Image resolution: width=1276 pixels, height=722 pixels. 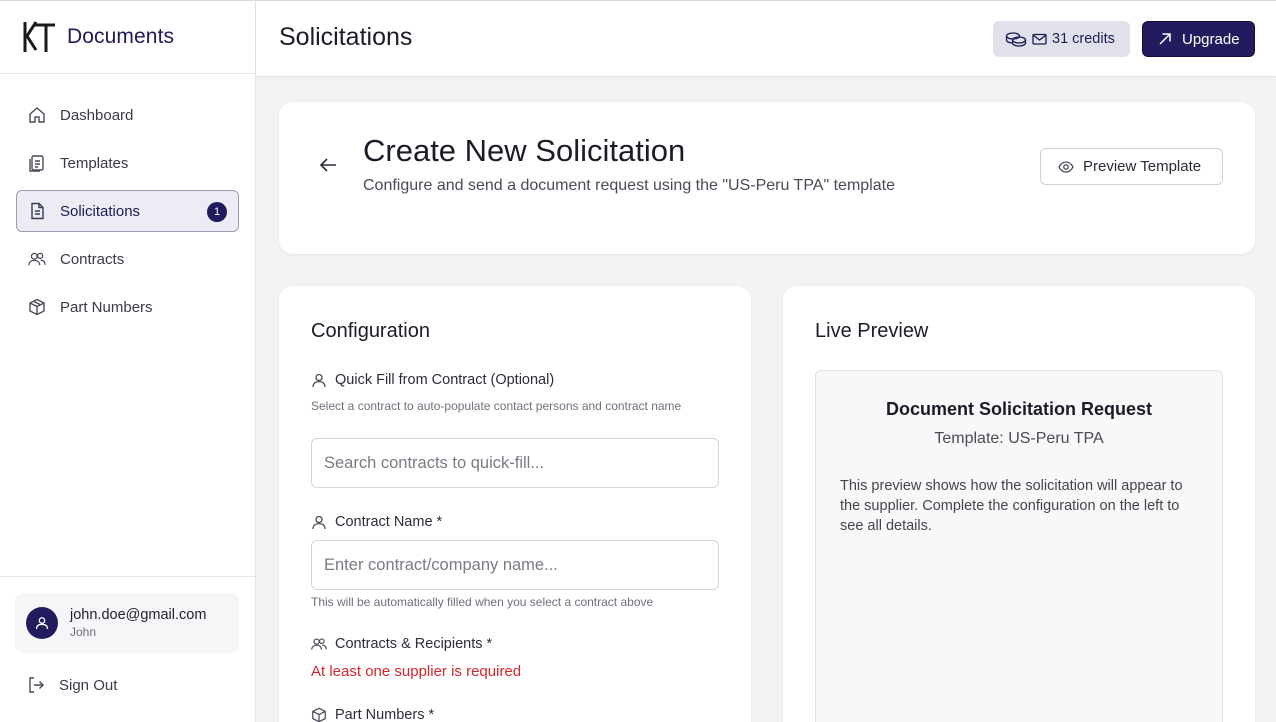 What do you see at coordinates (36, 685) in the screenshot?
I see `sign-out-icon` at bounding box center [36, 685].